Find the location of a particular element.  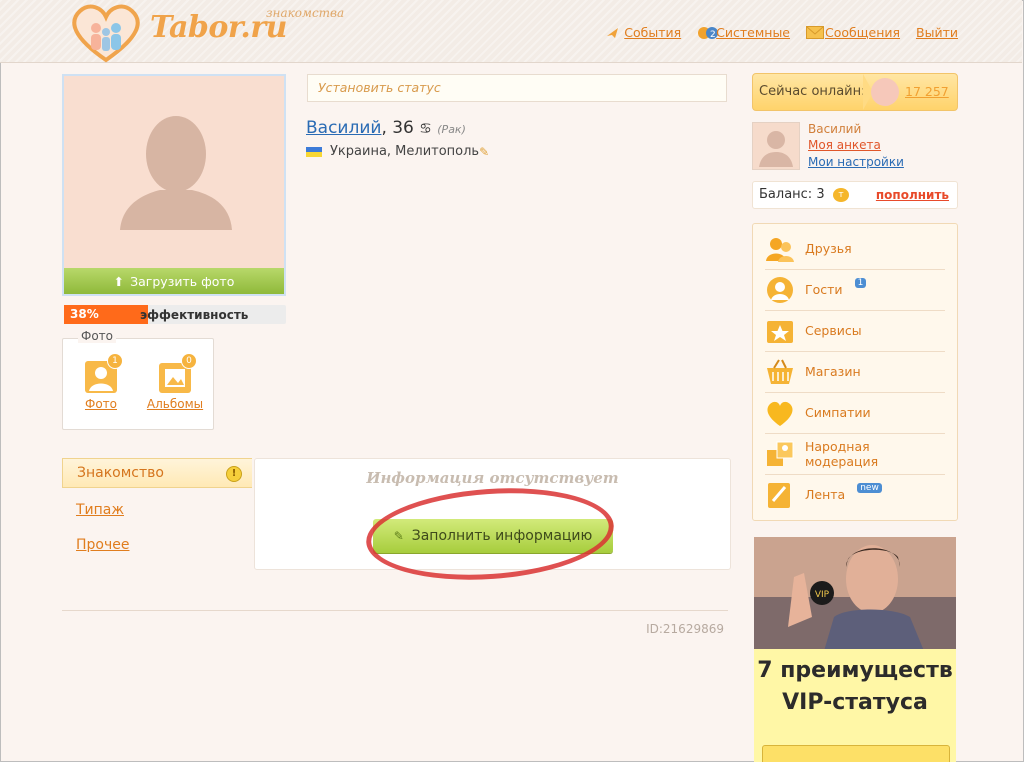

ad-title-line1: 7 преимуществ is located at coordinates (855, 670).